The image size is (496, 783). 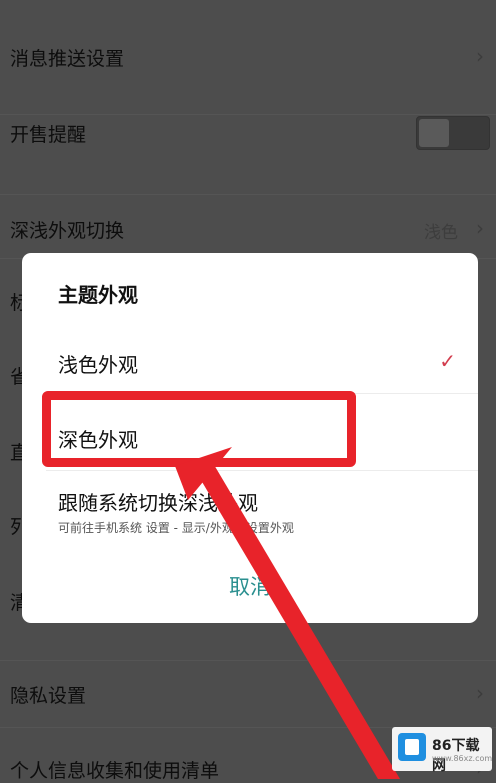 I want to click on settings-row-push: 消息推送设置 ›, so click(x=248, y=57).